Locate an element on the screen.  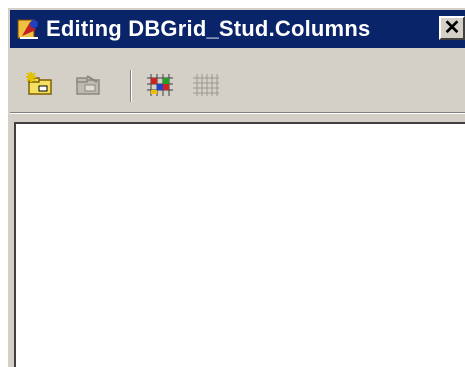
add-new-icon is located at coordinates (39, 83).